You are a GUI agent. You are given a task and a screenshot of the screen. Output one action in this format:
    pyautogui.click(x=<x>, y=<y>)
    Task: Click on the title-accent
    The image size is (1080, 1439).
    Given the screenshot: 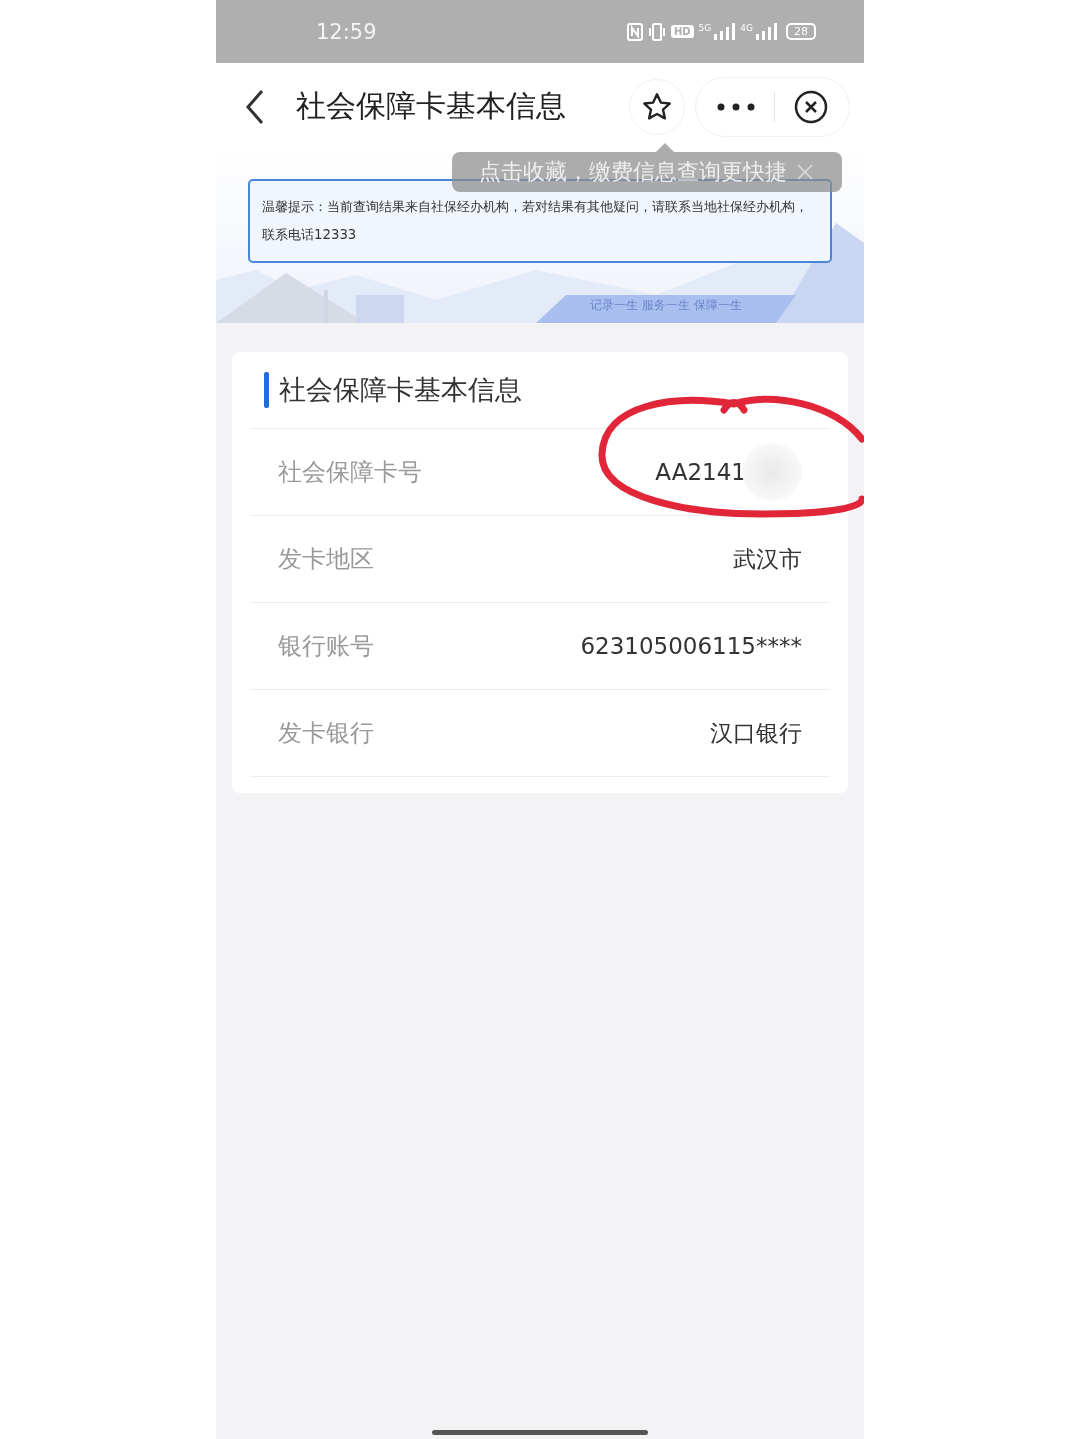 What is the action you would take?
    pyautogui.click(x=266, y=390)
    